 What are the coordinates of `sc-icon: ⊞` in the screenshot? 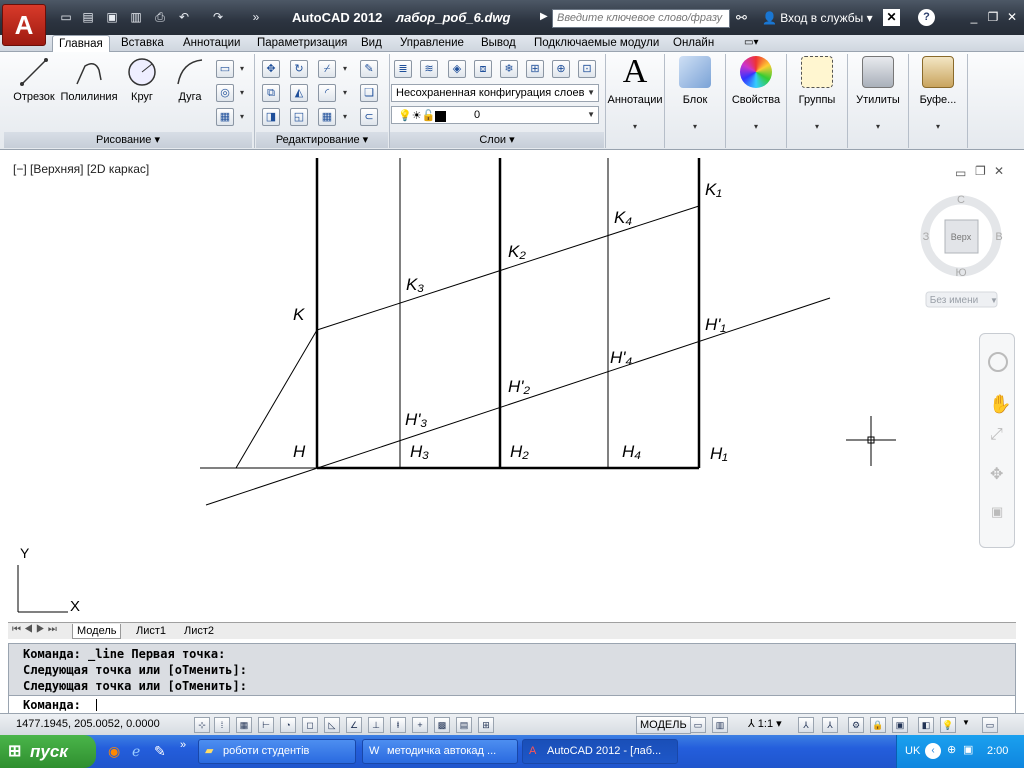 It's located at (486, 725).